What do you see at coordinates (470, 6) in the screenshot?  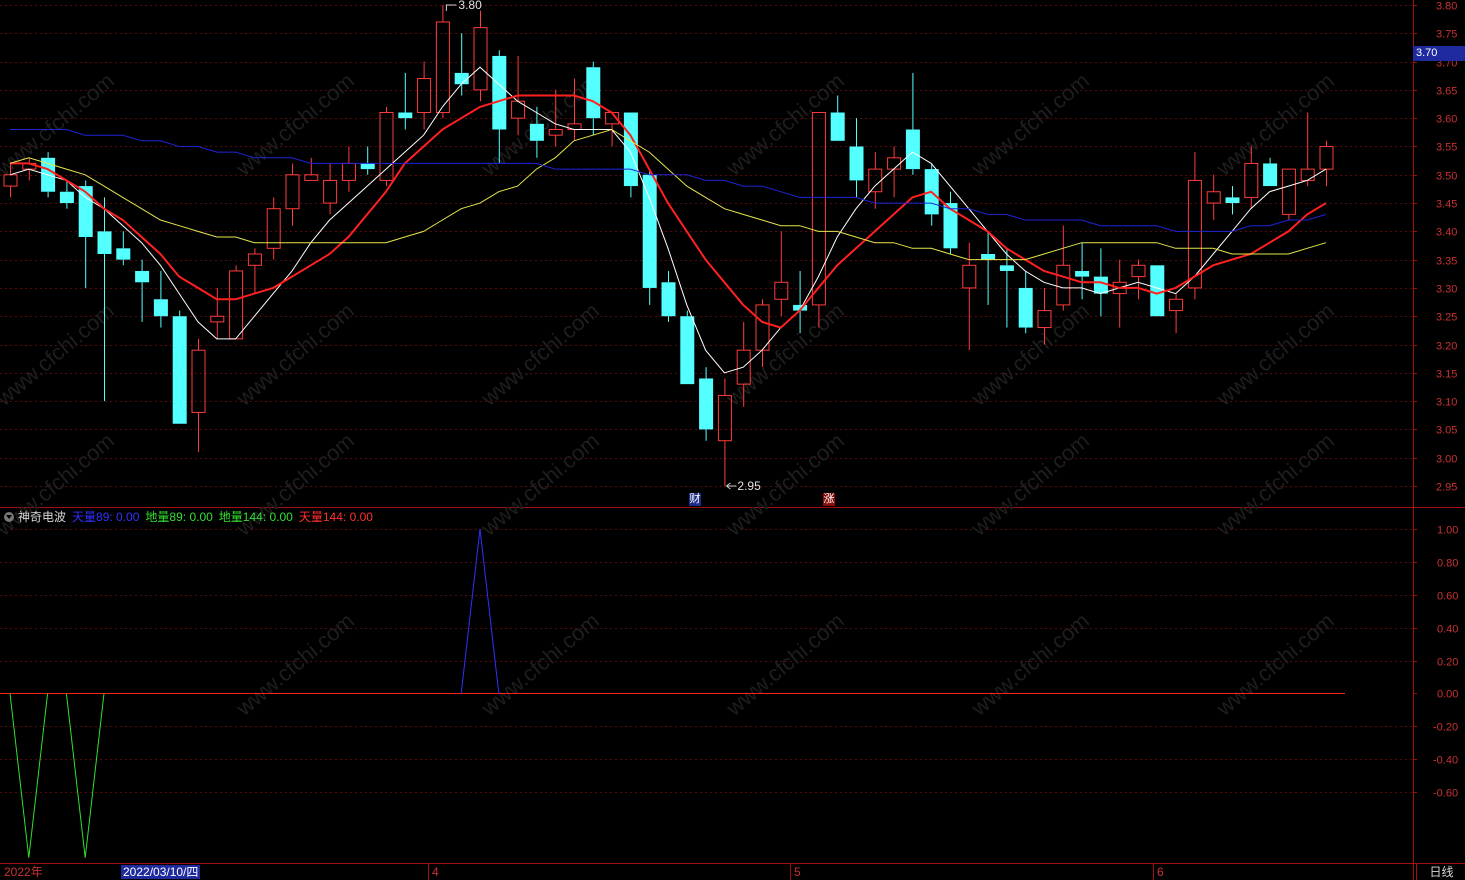 I see `high-price-label: 3.80` at bounding box center [470, 6].